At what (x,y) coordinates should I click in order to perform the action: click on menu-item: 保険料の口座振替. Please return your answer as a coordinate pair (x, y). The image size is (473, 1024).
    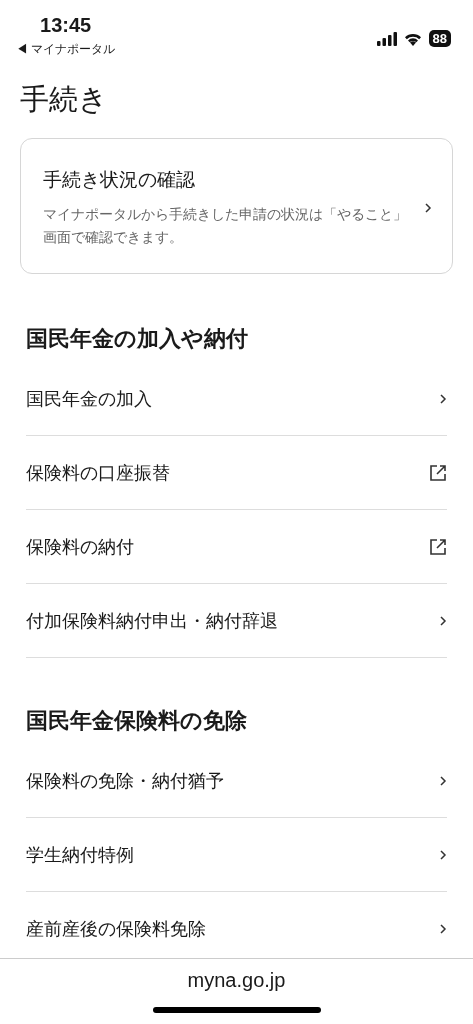
    Looking at the image, I should click on (236, 473).